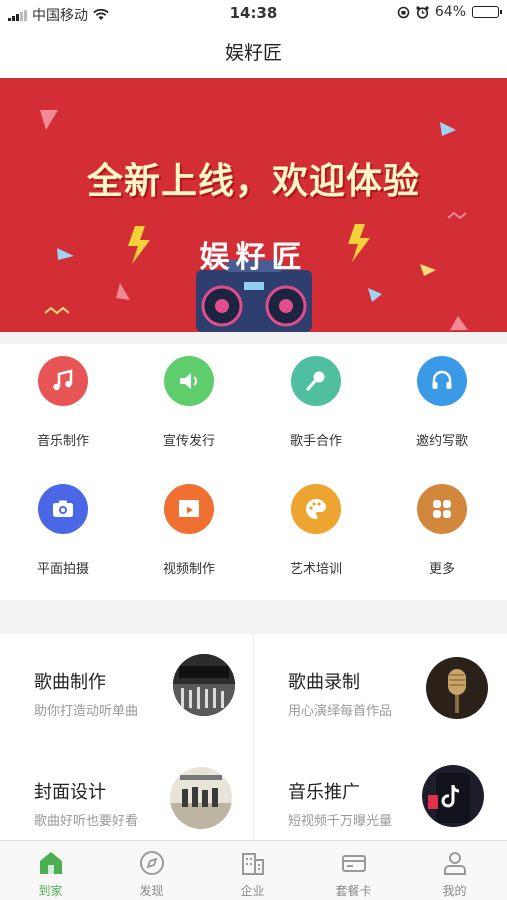 This screenshot has width=507, height=900. What do you see at coordinates (454, 891) in the screenshot?
I see `tab-label: 我的` at bounding box center [454, 891].